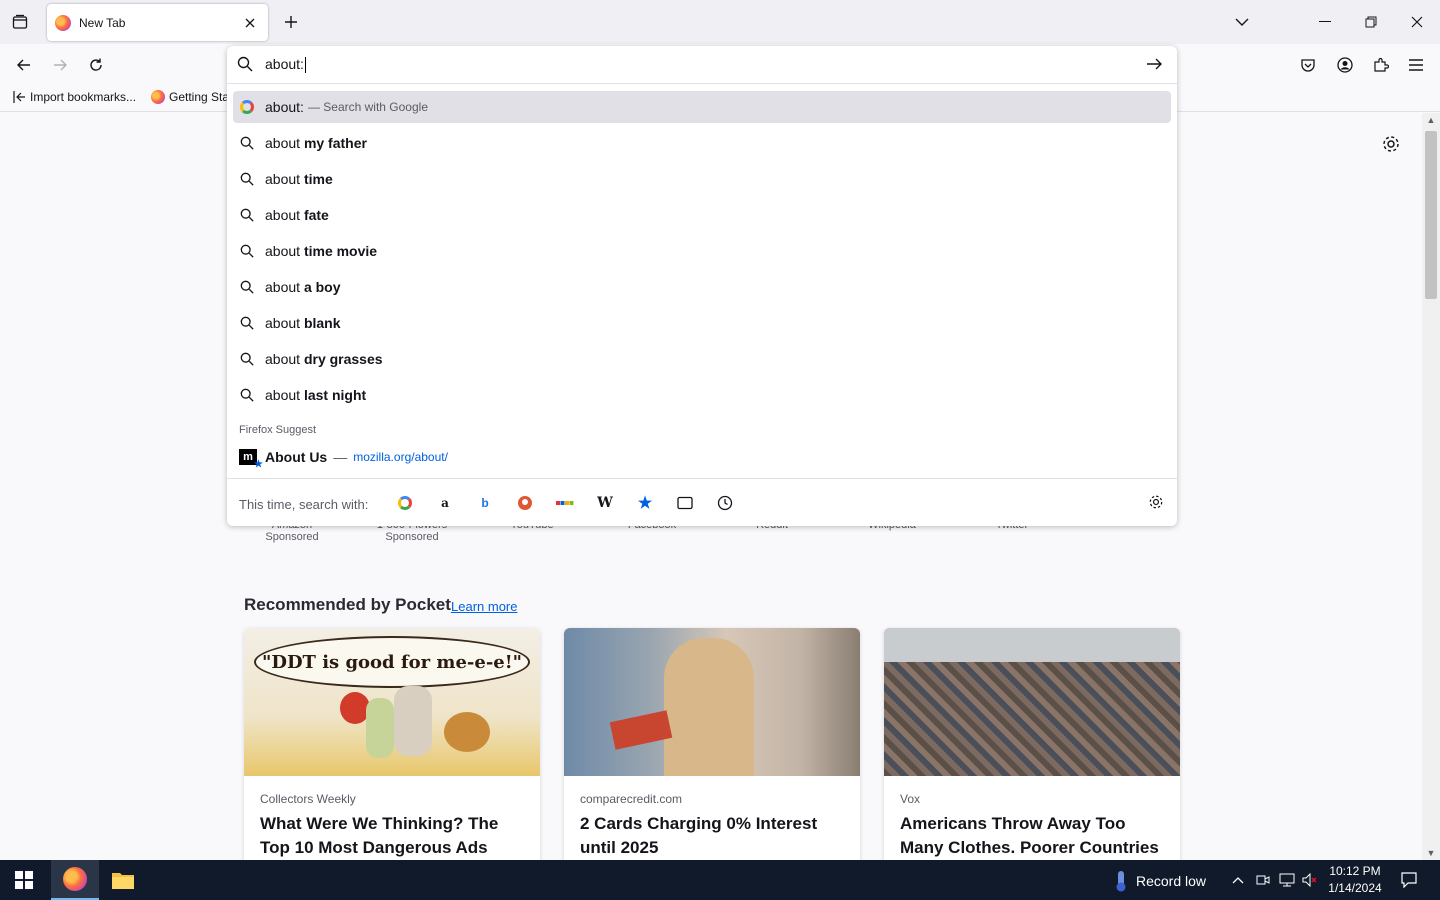  Describe the element at coordinates (335, 395) in the screenshot. I see `suggestion-completion: last night` at that location.